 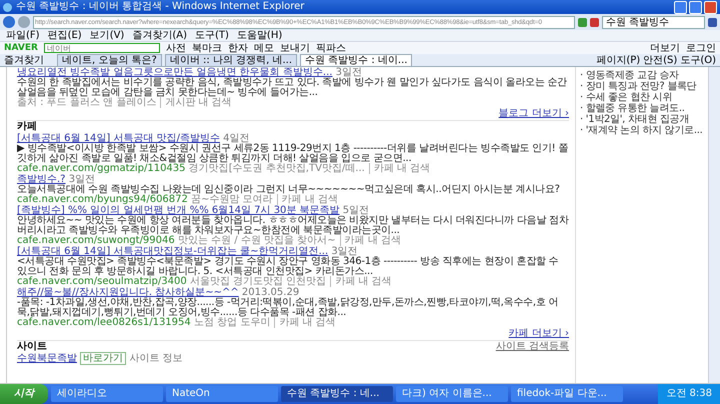 What do you see at coordinates (236, 138) in the screenshot?
I see `result-date: 4일전` at bounding box center [236, 138].